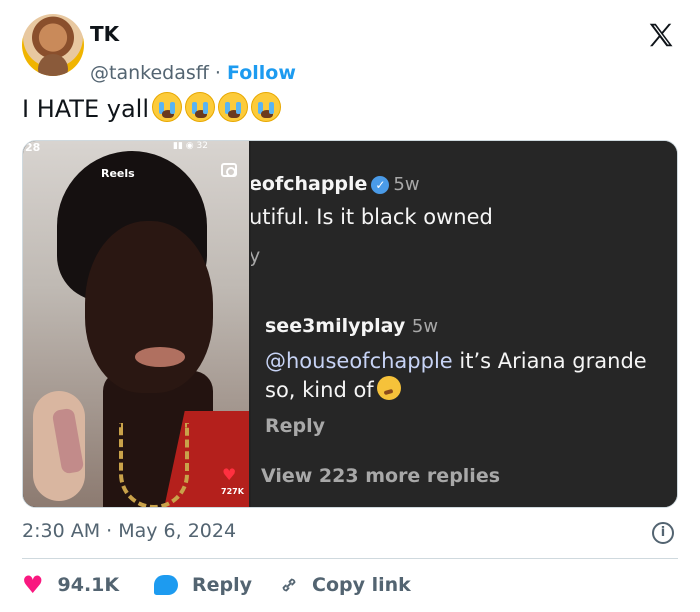  I want to click on heart-icon: ♥, so click(33, 585).